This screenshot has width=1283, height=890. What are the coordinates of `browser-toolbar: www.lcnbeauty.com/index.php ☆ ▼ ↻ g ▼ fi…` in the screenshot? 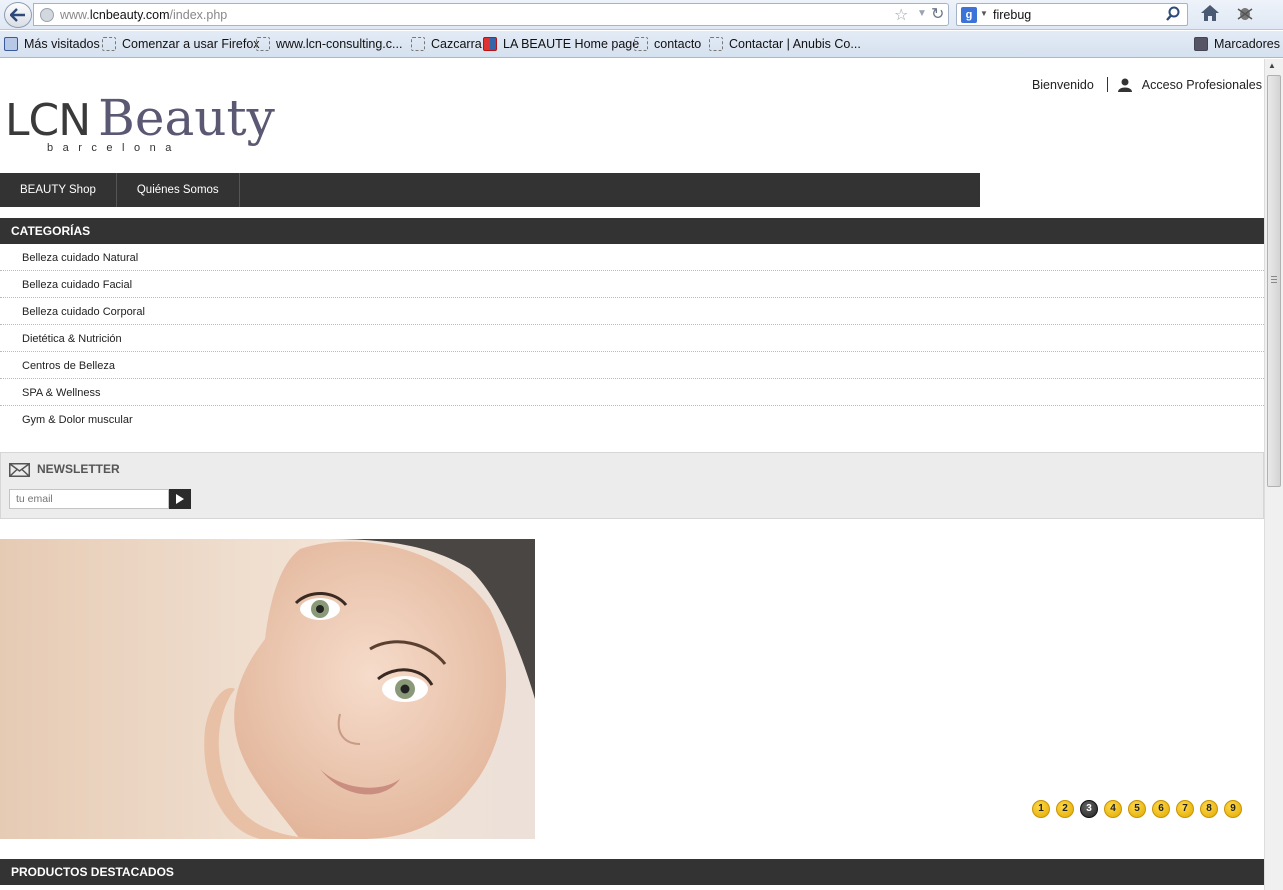 It's located at (641, 15).